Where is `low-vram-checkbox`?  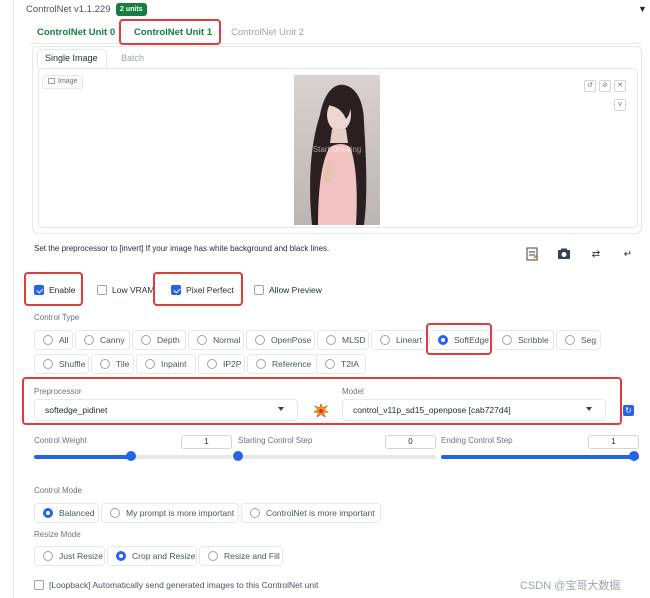 low-vram-checkbox is located at coordinates (102, 290).